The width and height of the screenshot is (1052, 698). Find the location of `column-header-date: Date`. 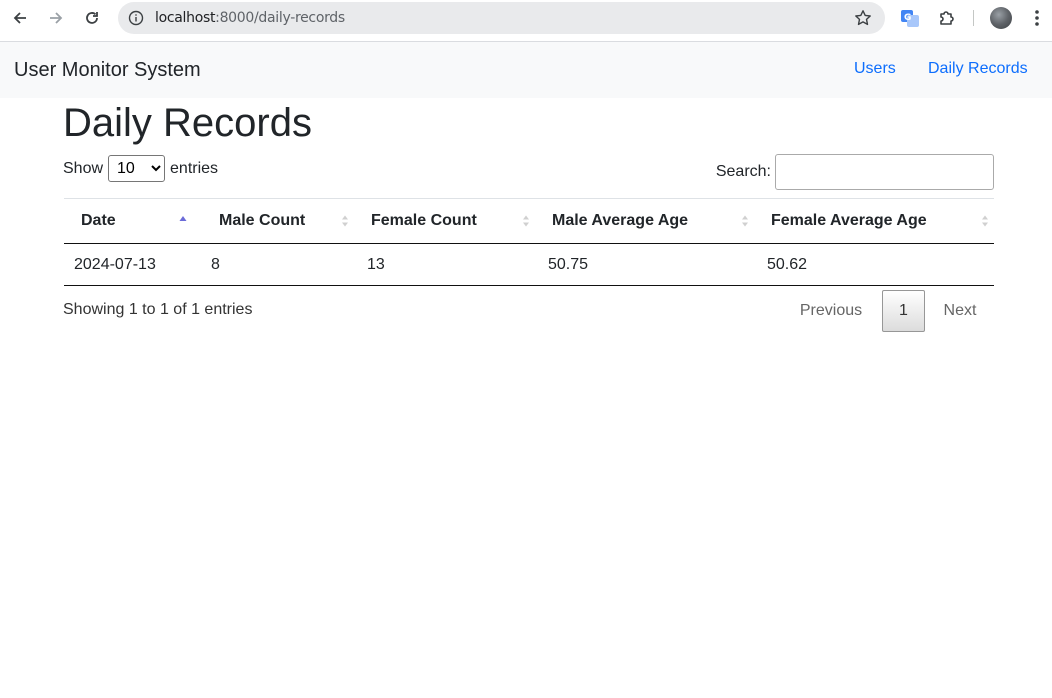

column-header-date: Date is located at coordinates (132, 221).